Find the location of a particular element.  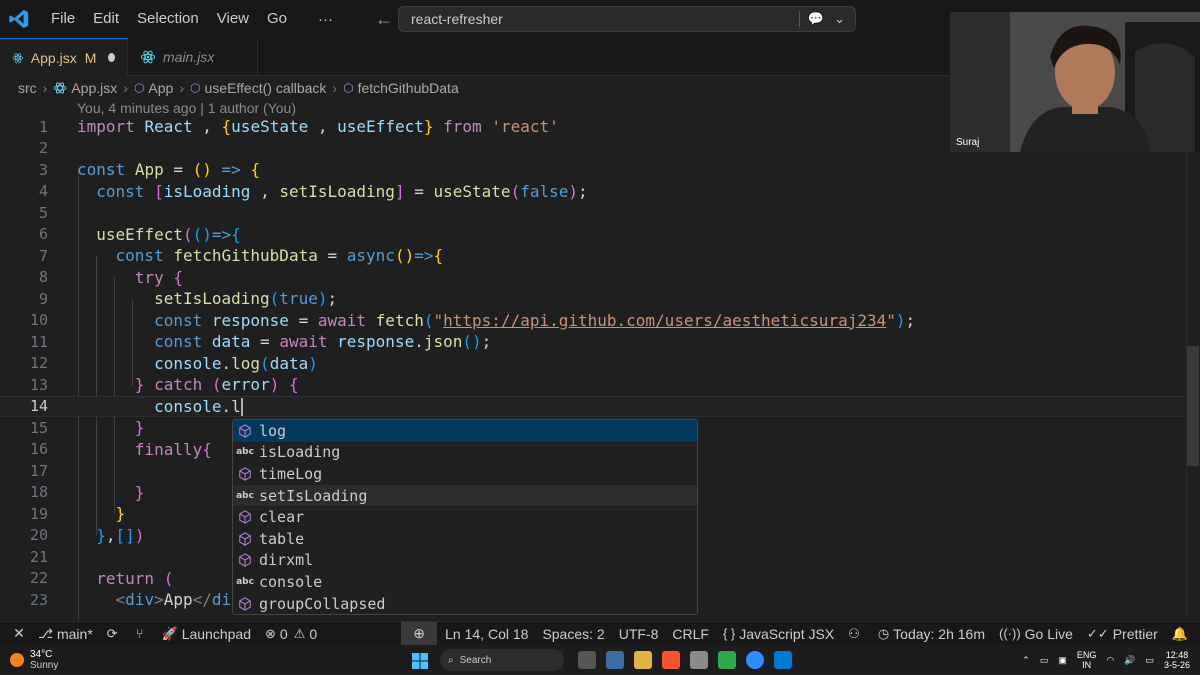

wifi-icon: ◠ is located at coordinates (1110, 660).